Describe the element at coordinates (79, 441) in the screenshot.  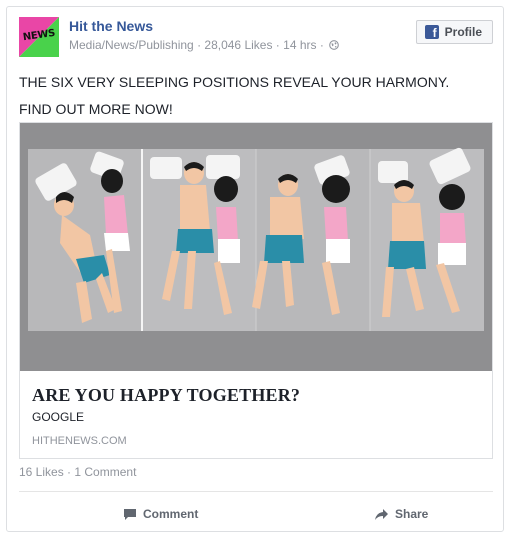
I see `link-domain: HITHENEWS.COM` at that location.